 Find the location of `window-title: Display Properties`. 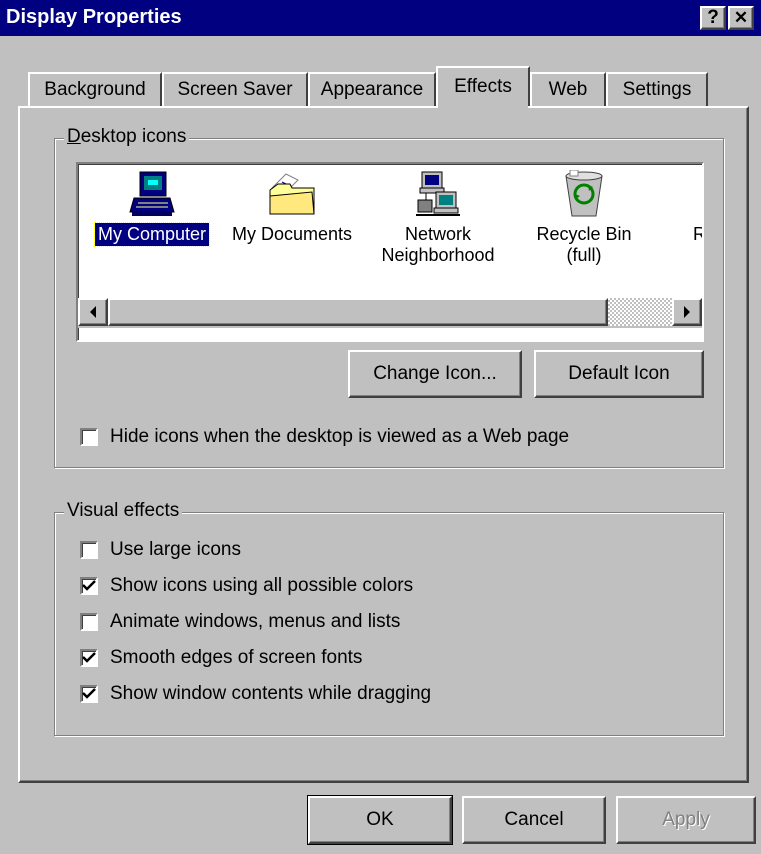

window-title: Display Properties is located at coordinates (94, 17).